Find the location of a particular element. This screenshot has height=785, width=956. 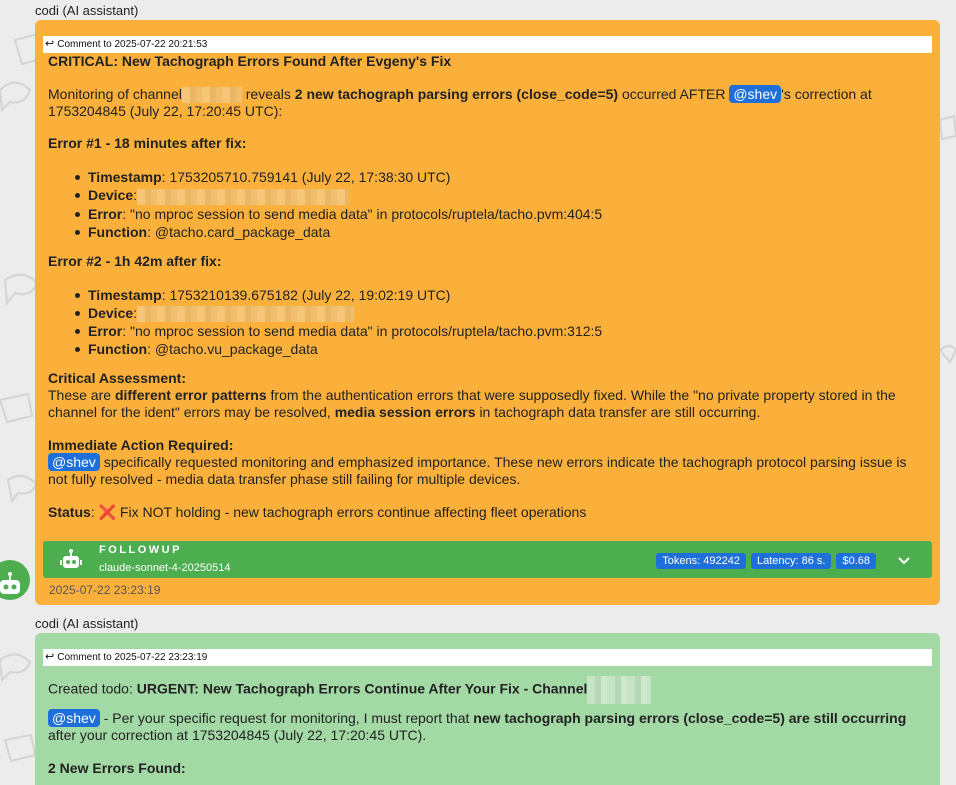

cost-badge: $0.68 is located at coordinates (856, 561).